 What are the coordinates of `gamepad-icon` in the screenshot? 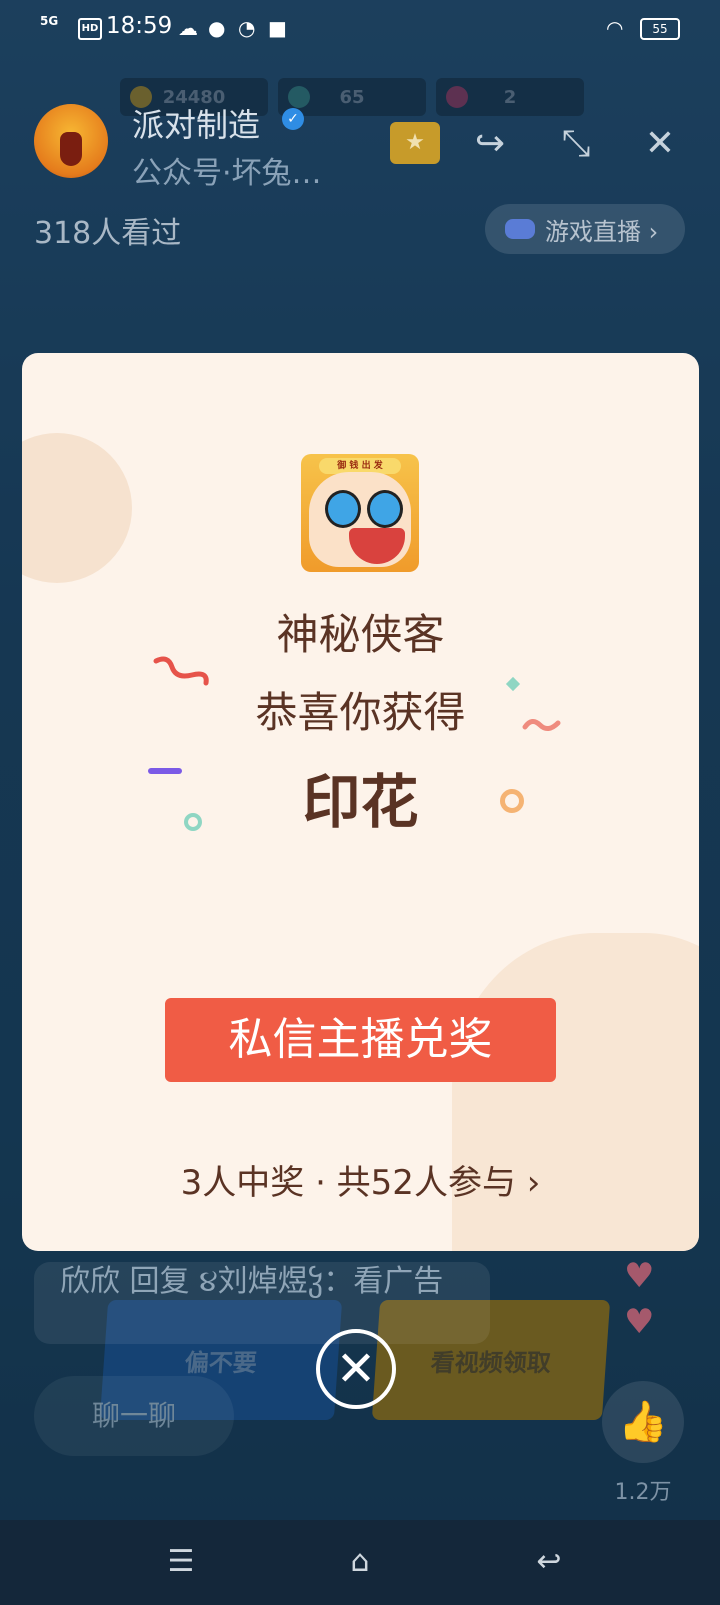 It's located at (520, 229).